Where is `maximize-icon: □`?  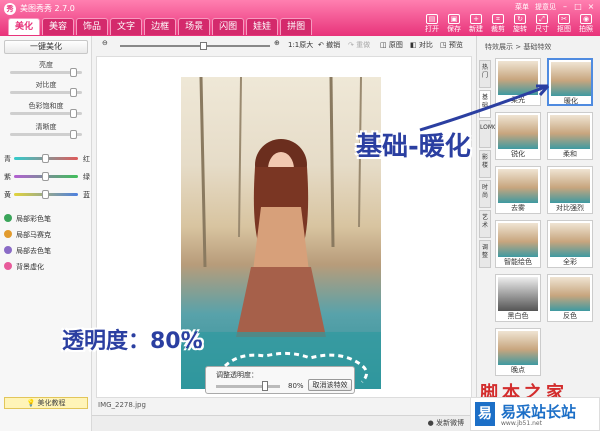
maximize-icon: □ is located at coordinates (578, 7).